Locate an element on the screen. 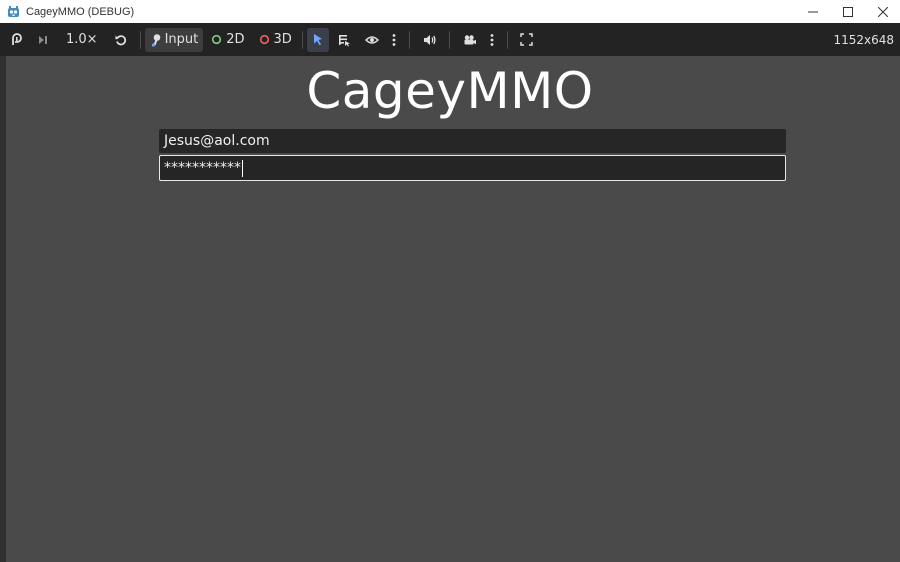 Image resolution: width=900 pixels, height=562 pixels. camera-icon is located at coordinates (470, 39).